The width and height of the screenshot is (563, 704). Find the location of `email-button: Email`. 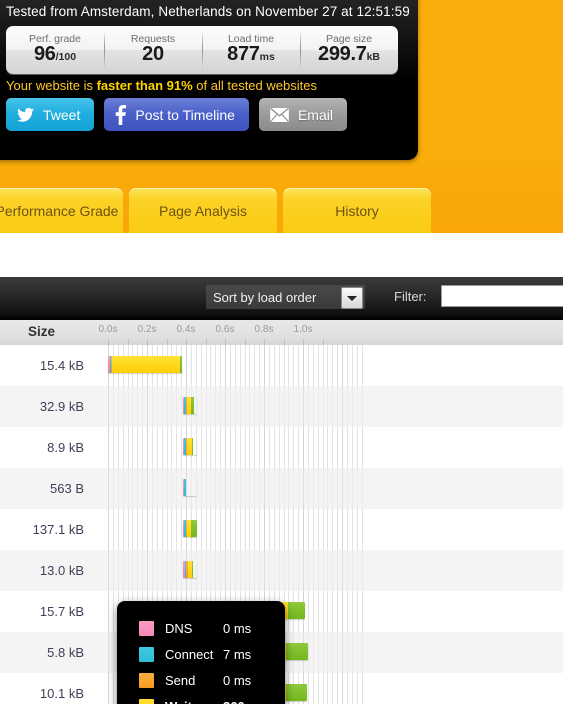

email-button: Email is located at coordinates (302, 114).